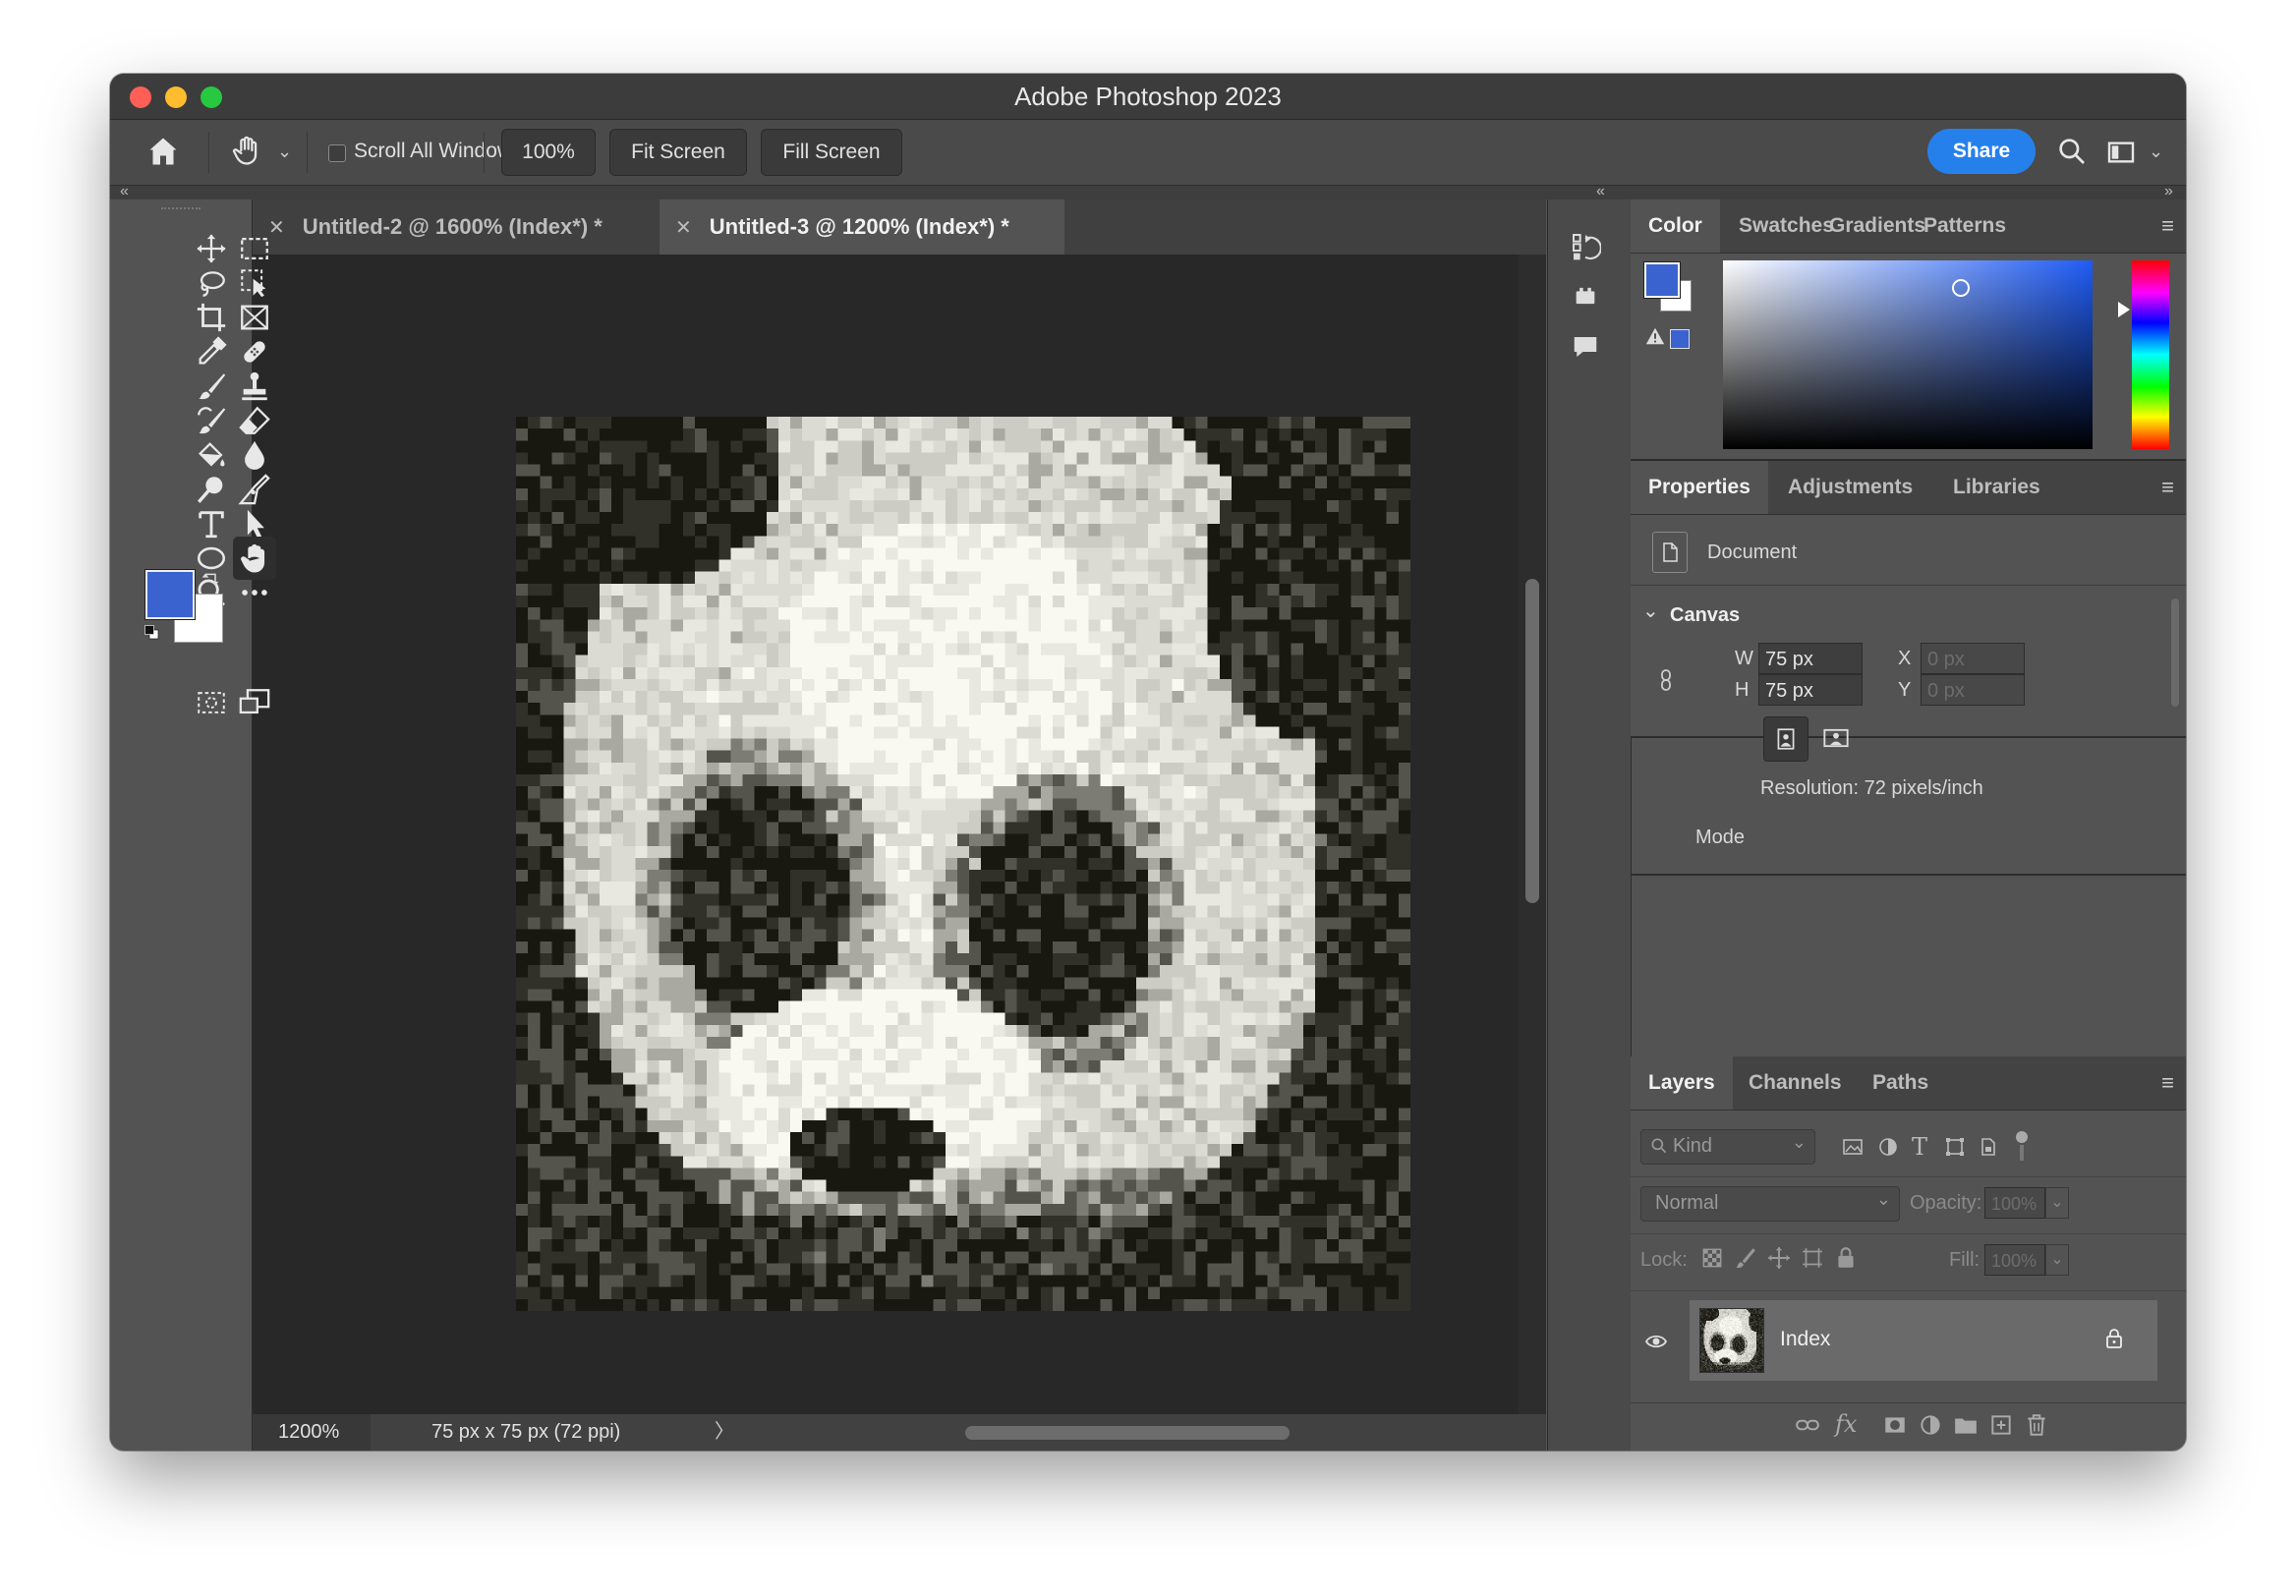 Image resolution: width=2296 pixels, height=1596 pixels. I want to click on tools-grip, so click(181, 211).